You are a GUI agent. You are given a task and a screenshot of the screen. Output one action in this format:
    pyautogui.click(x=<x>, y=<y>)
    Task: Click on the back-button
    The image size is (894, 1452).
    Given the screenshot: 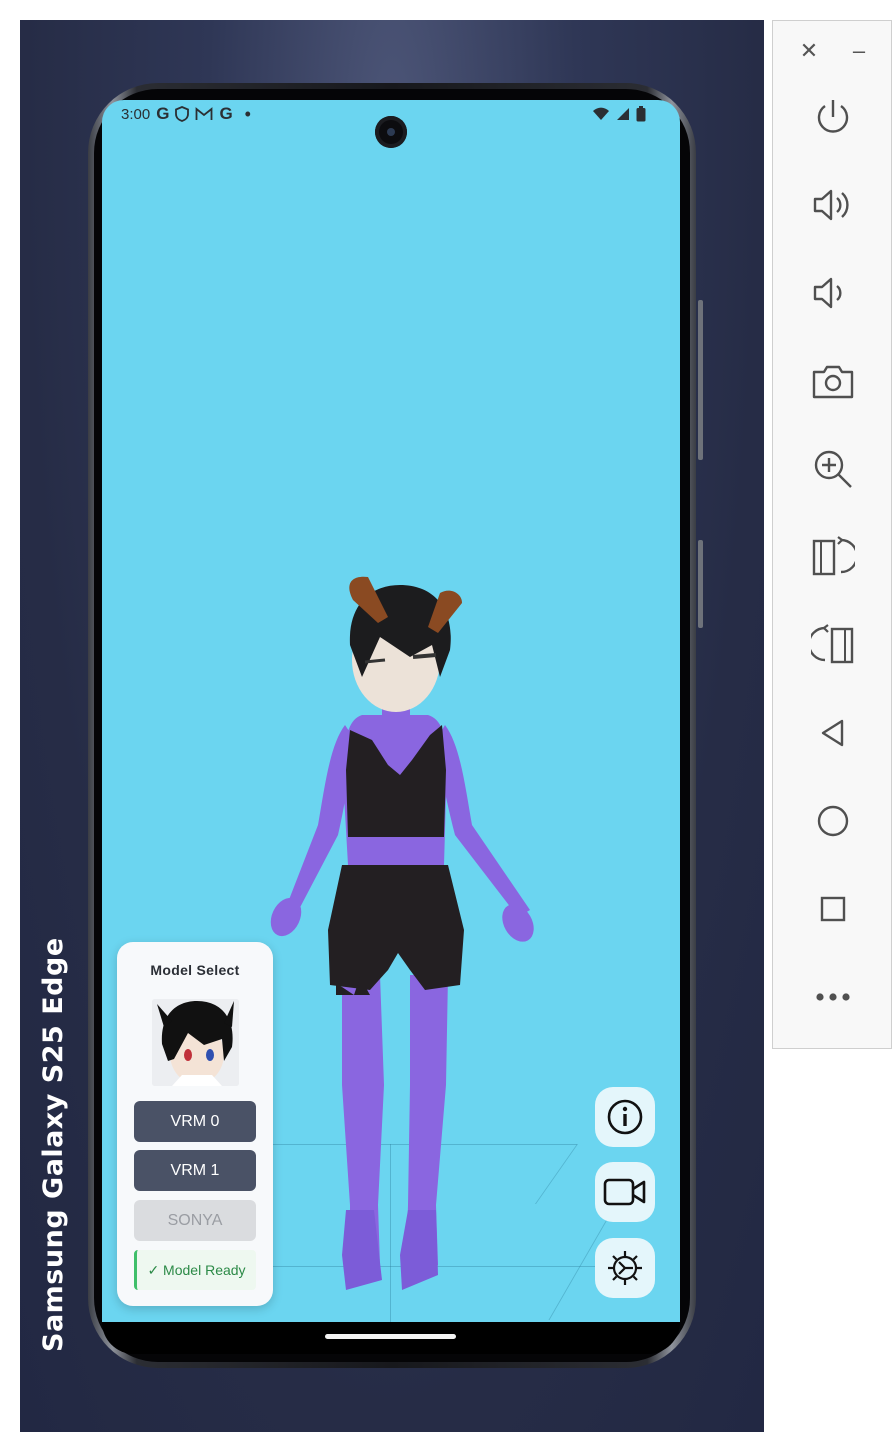 What is the action you would take?
    pyautogui.click(x=833, y=733)
    